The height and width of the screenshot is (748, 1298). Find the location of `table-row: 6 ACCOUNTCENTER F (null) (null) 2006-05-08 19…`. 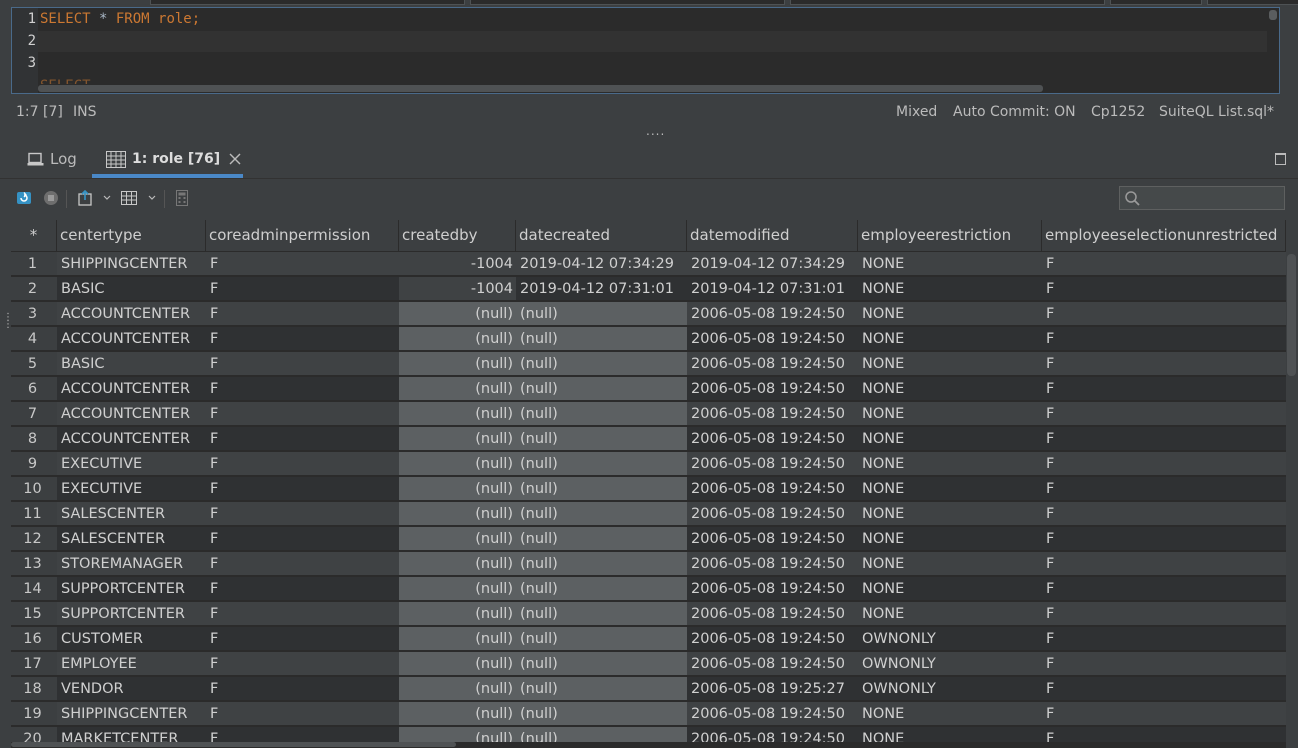

table-row: 6 ACCOUNTCENTER F (null) (null) 2006-05-08 19… is located at coordinates (648, 389).